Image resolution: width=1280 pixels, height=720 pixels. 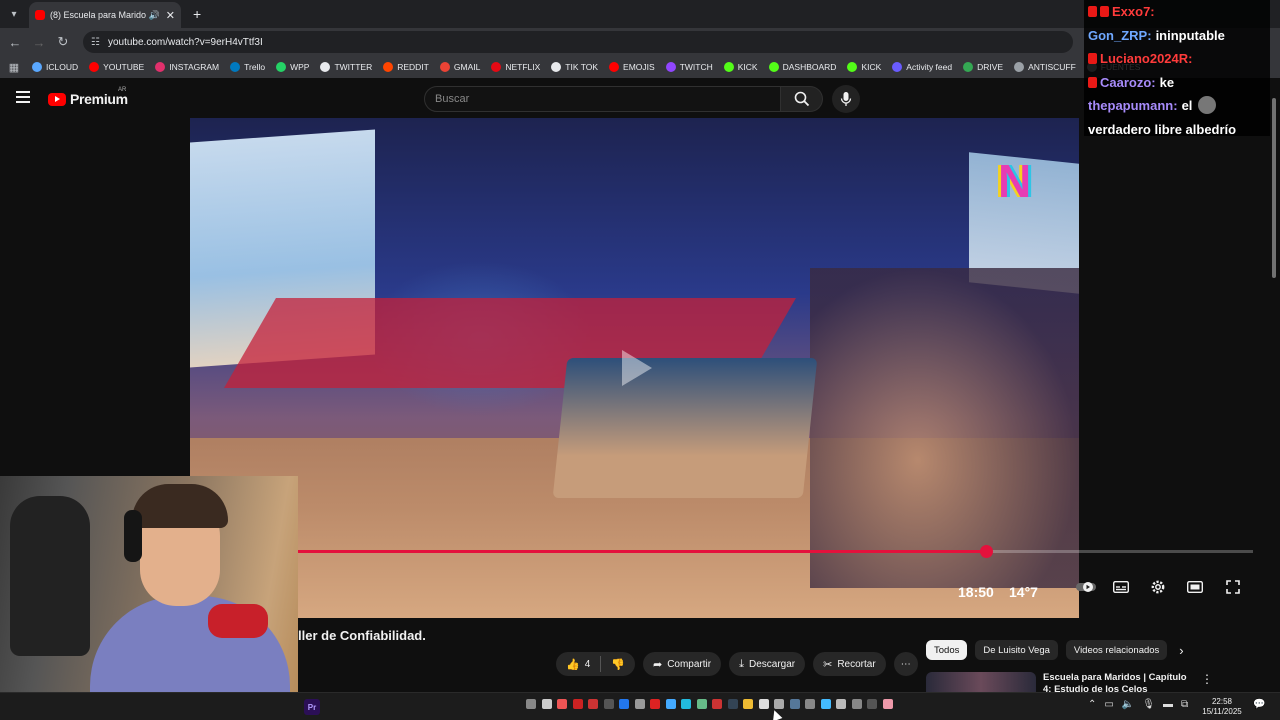 I want to click on bookmark-activity-feed: Activity feed, so click(x=922, y=67).